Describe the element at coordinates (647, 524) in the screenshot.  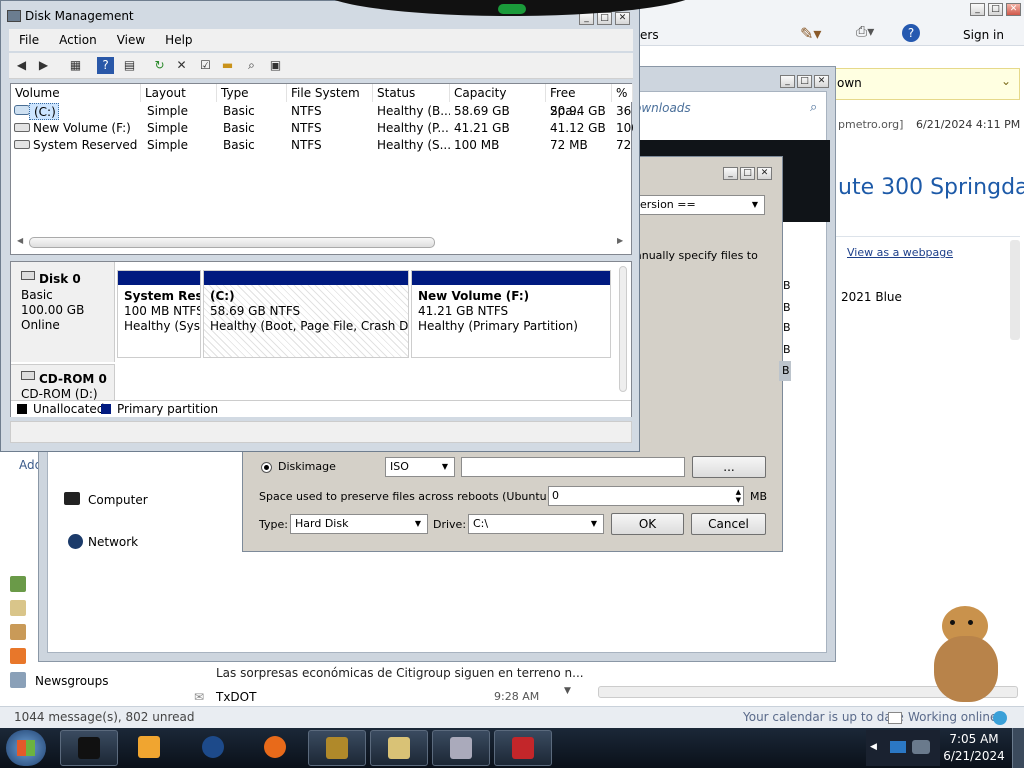
I see `ok-button: OK` at that location.